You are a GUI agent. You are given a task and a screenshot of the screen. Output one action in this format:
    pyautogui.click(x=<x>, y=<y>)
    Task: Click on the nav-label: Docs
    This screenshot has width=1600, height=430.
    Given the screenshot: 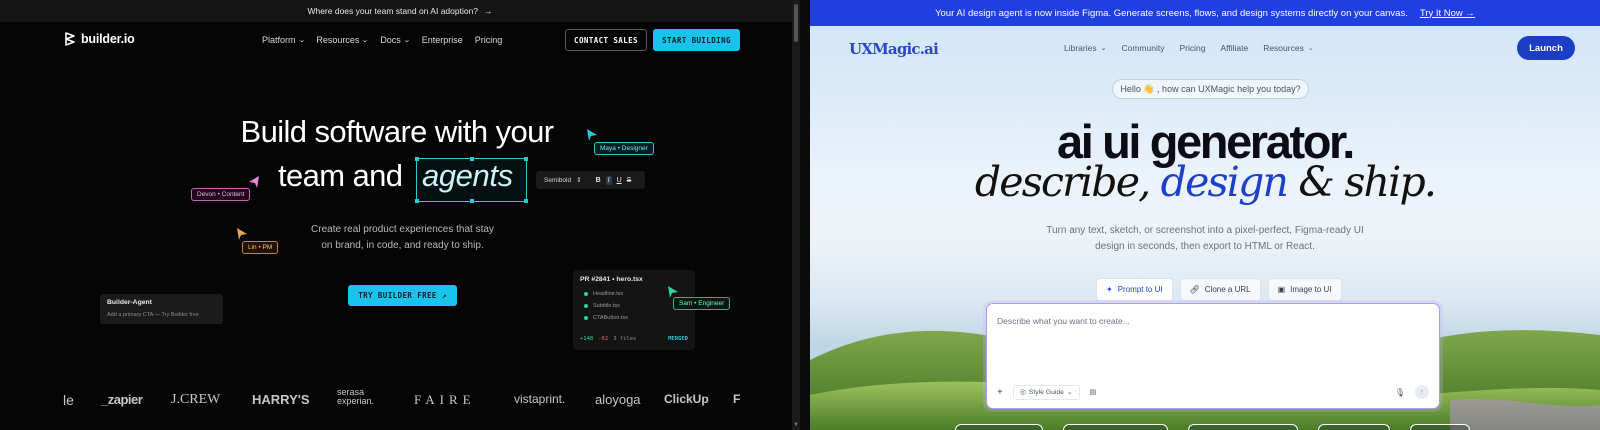 What is the action you would take?
    pyautogui.click(x=390, y=40)
    